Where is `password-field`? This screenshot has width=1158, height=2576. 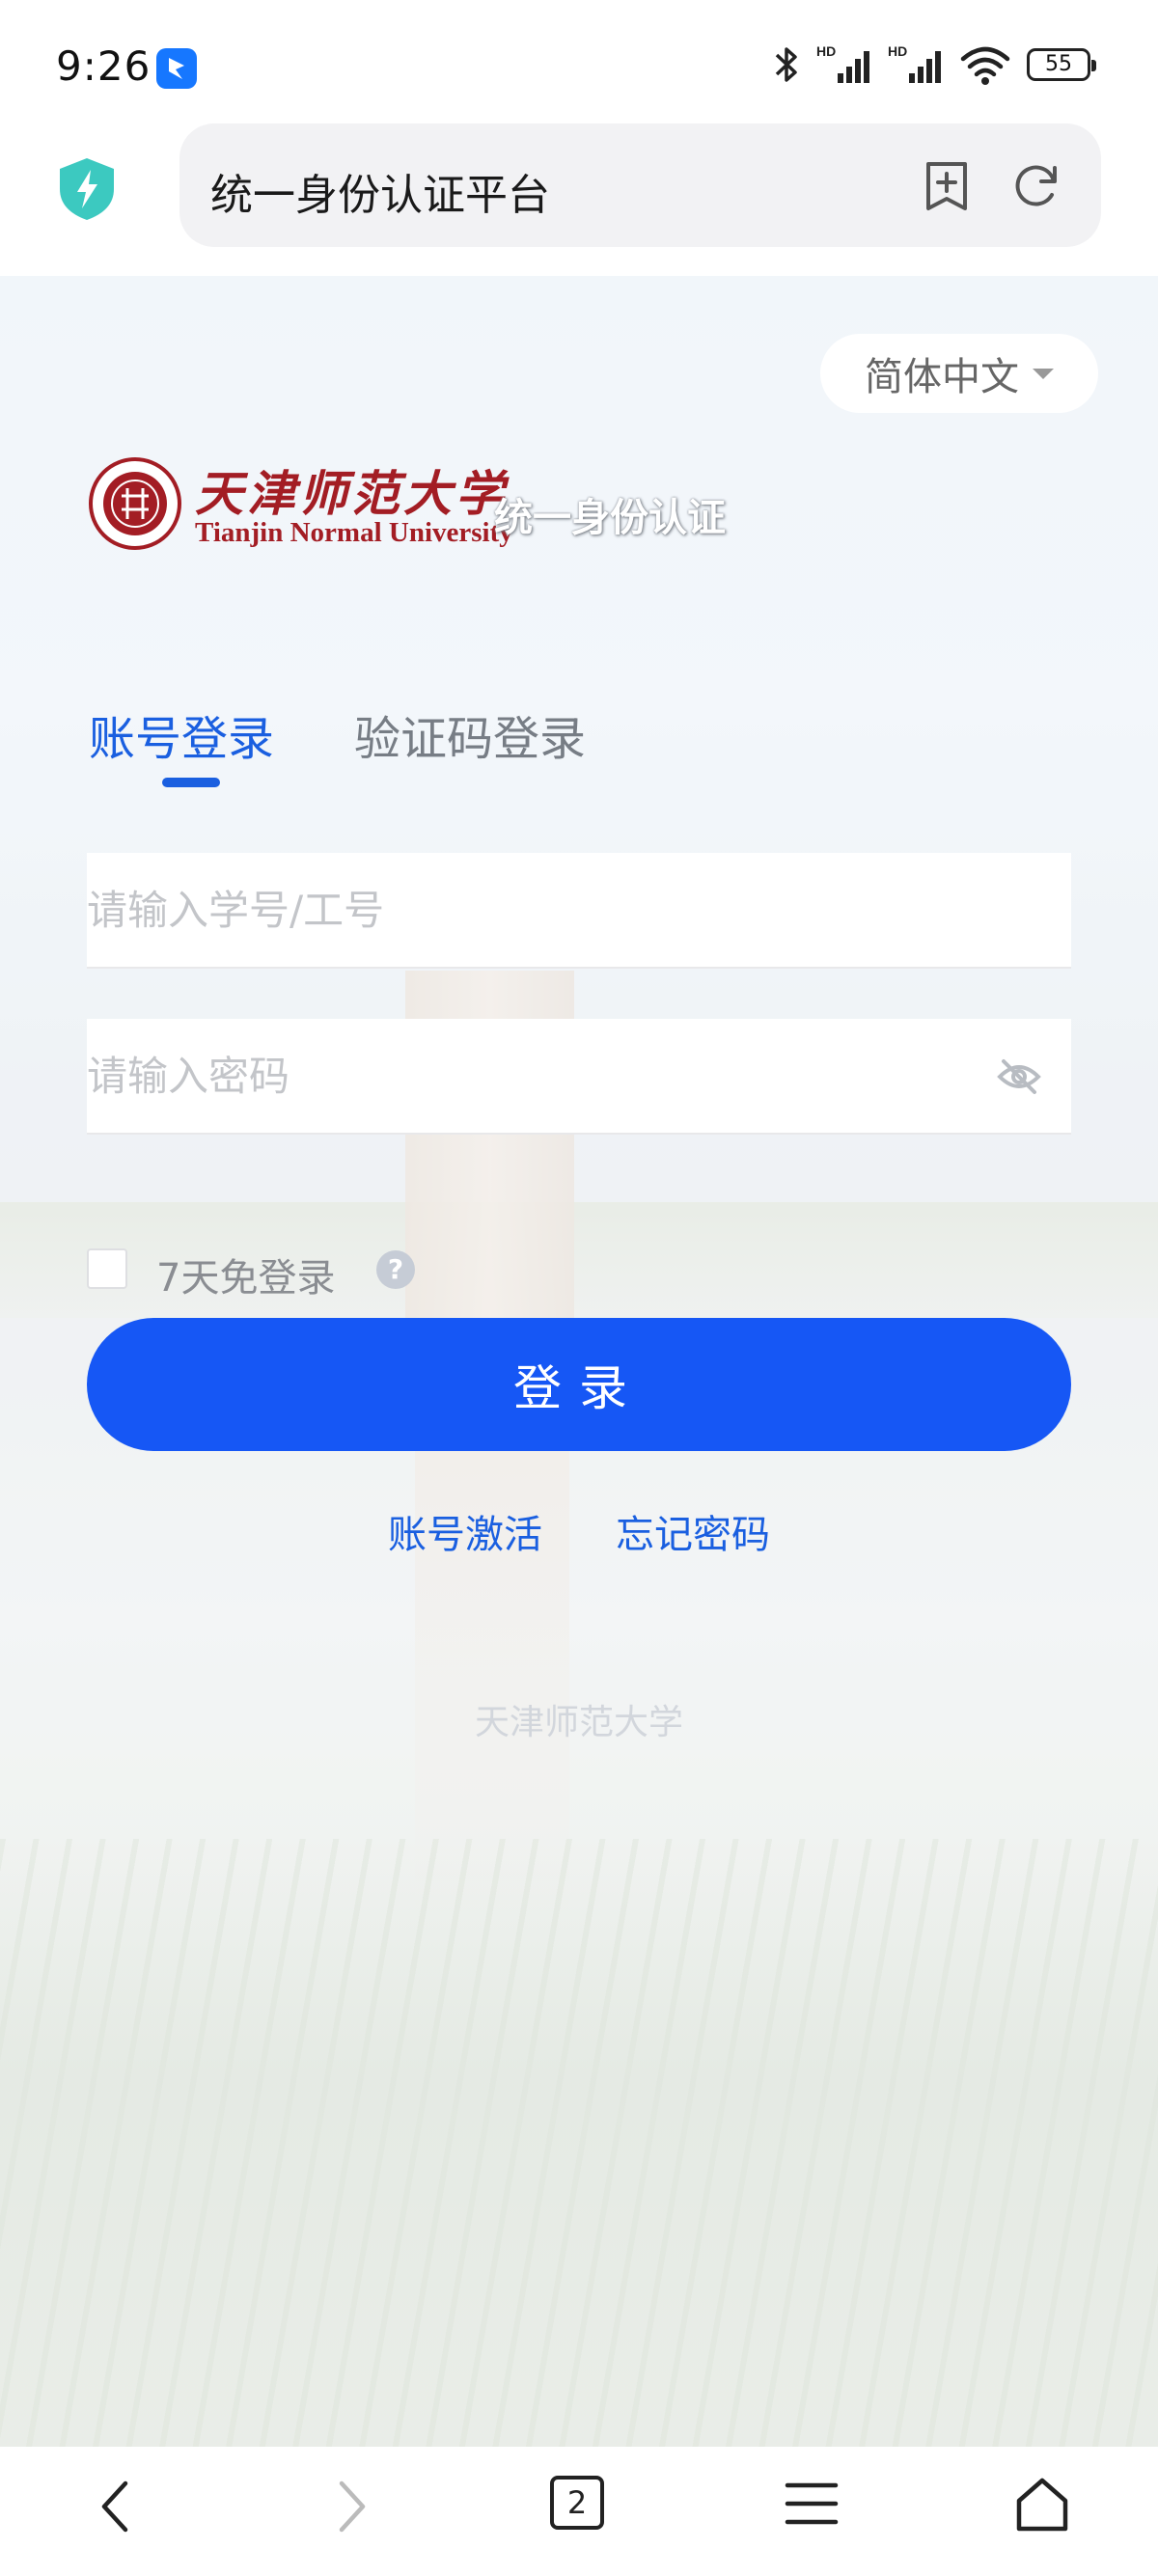
password-field is located at coordinates (579, 1077).